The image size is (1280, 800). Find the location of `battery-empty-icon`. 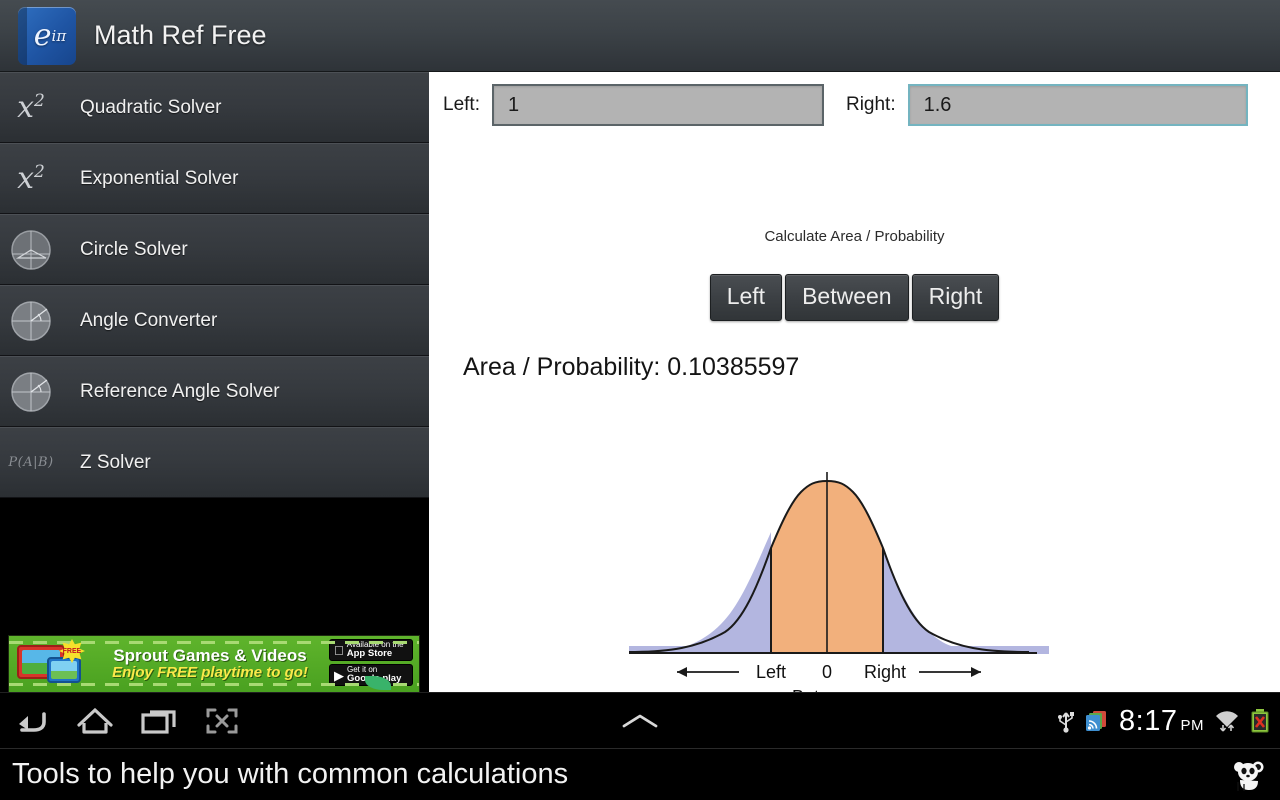

battery-empty-icon is located at coordinates (1260, 721).